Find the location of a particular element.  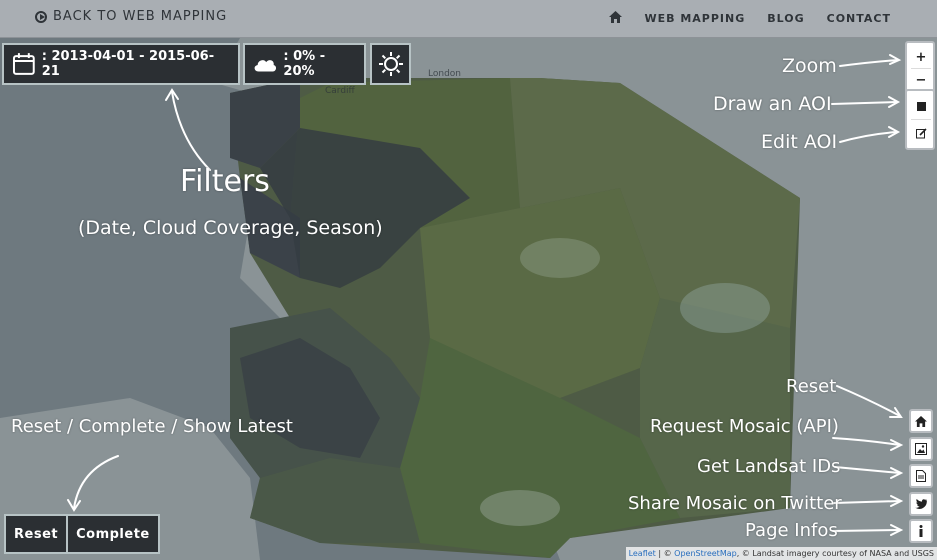

annotation-edit-aoi: Edit AOI is located at coordinates (799, 142).